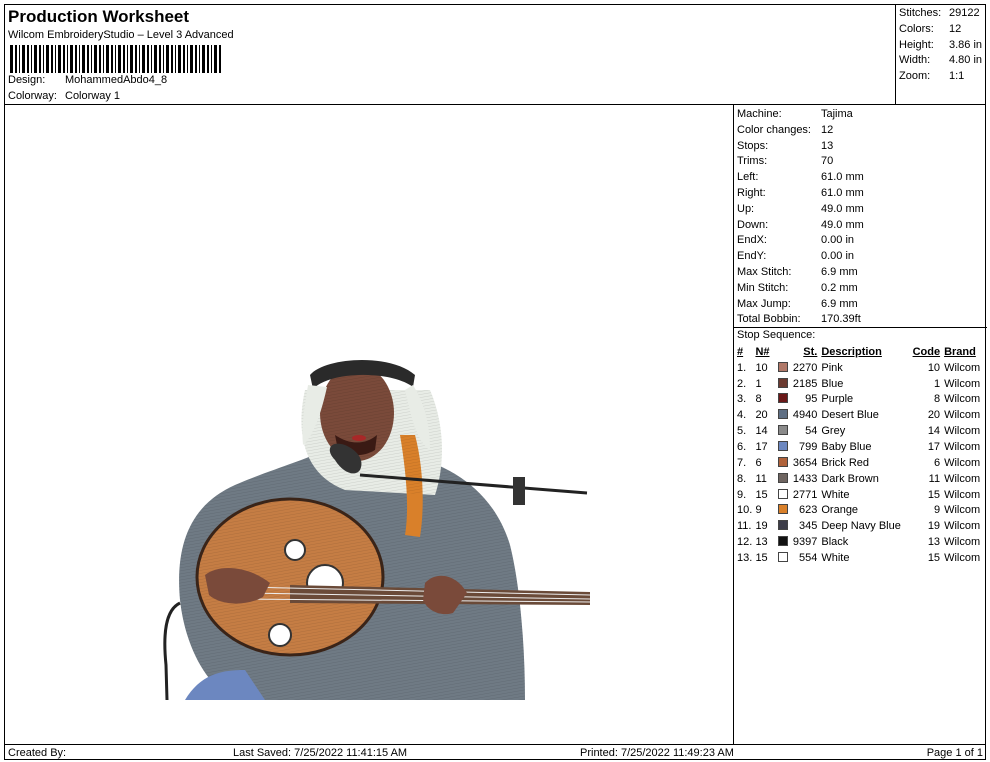 This screenshot has height=762, width=990. What do you see at coordinates (827, 145) in the screenshot?
I see `machine-info-value: 13` at bounding box center [827, 145].